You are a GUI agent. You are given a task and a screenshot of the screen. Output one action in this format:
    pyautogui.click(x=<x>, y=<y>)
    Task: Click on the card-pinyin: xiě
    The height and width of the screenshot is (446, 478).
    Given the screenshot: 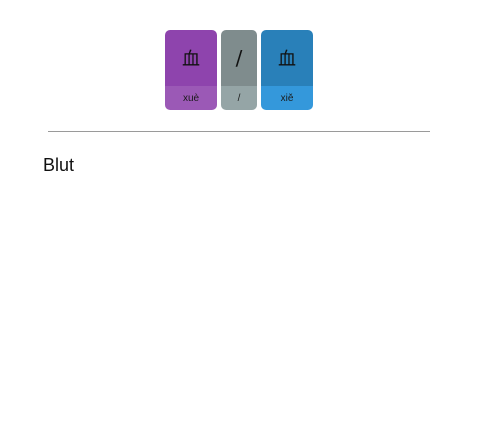 What is the action you would take?
    pyautogui.click(x=287, y=98)
    